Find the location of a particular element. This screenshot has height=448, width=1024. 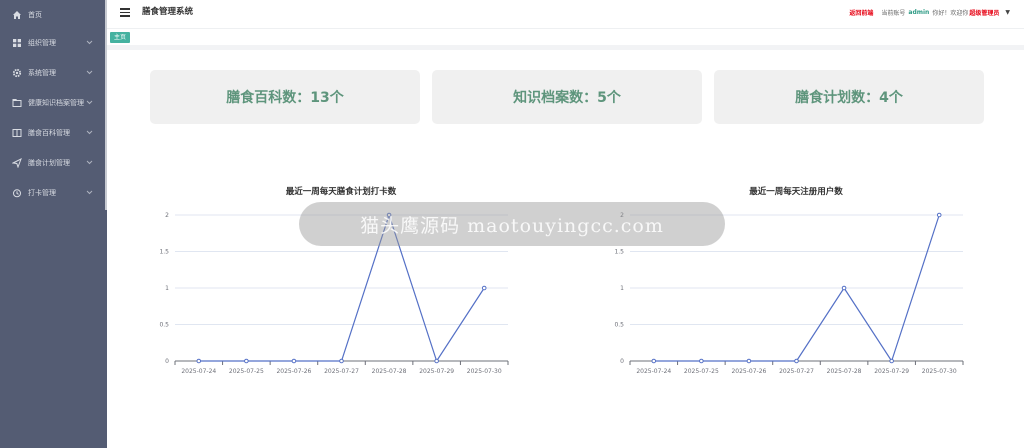

stat-label: 膳食计划数：4个 is located at coordinates (849, 98).